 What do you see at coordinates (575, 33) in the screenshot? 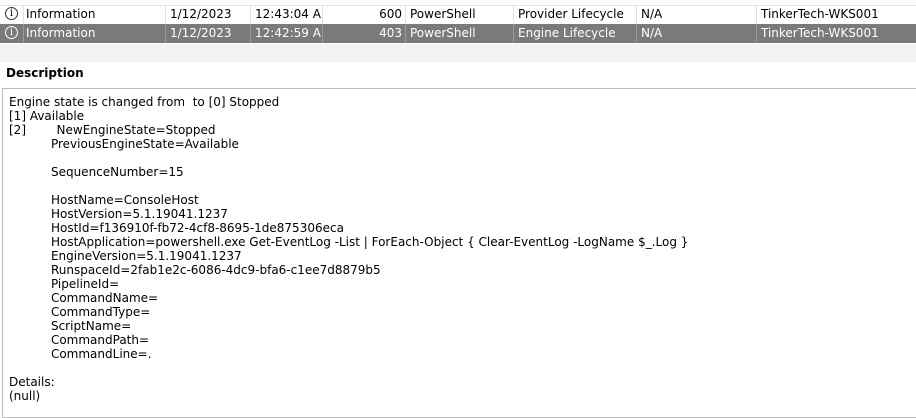
I see `category-cell: Engine Lifecycle` at bounding box center [575, 33].